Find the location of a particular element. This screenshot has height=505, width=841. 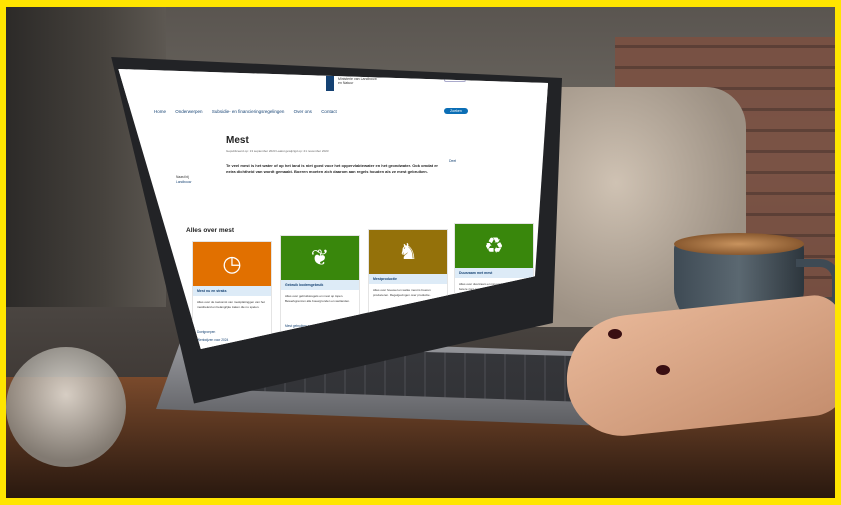

section-title: Alles over mest is located at coordinates (210, 230).